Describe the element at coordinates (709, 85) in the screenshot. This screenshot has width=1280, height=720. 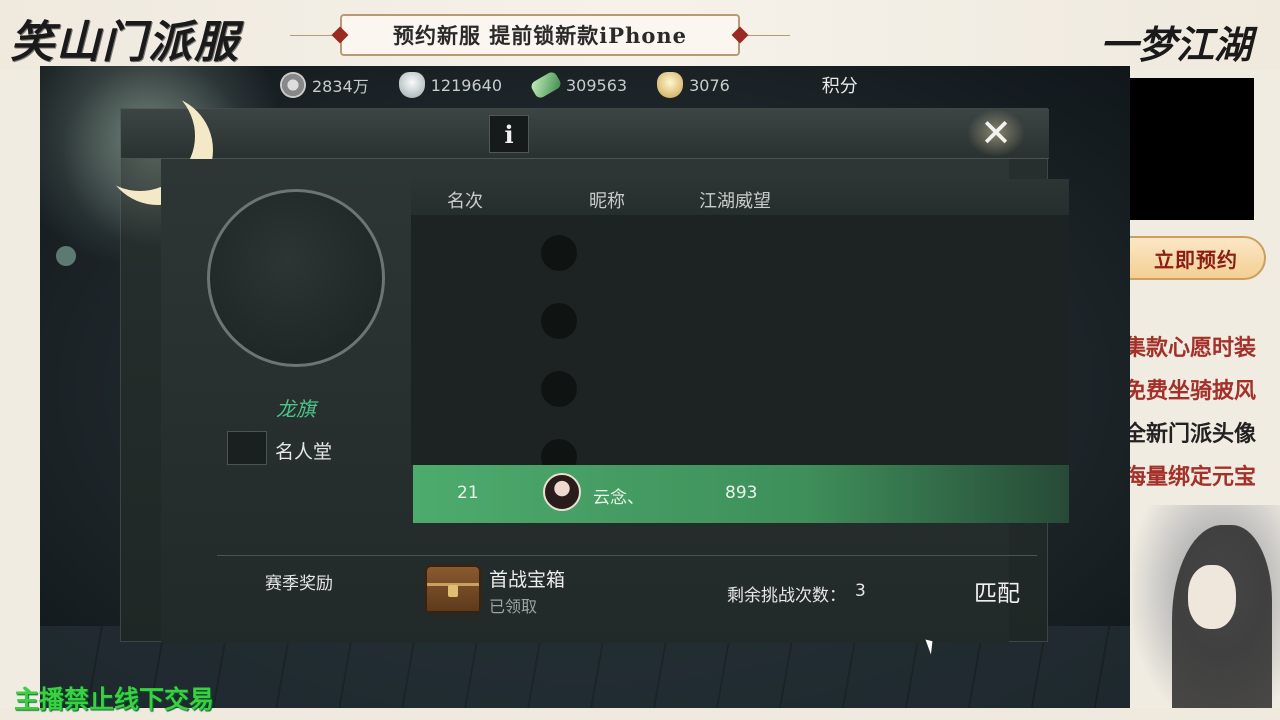
I see `currency-value: 3076` at that location.